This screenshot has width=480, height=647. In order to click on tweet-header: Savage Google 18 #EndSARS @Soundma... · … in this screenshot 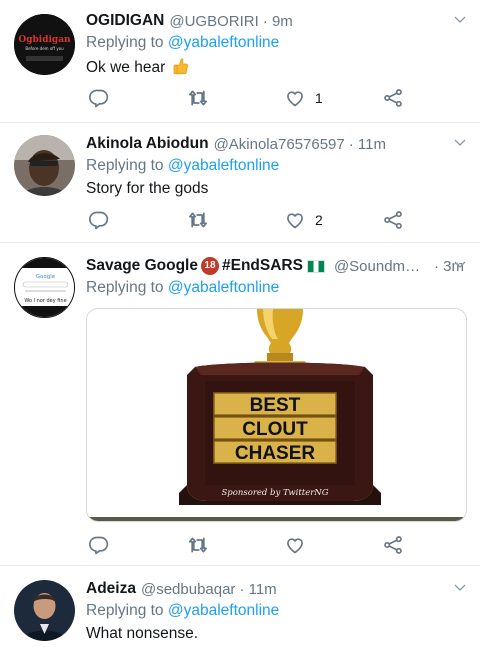, I will do `click(277, 266)`.